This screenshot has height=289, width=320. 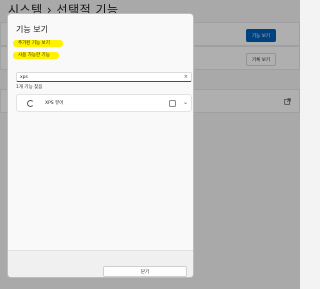 I want to click on clear-search-icon: ×, so click(x=186, y=77).